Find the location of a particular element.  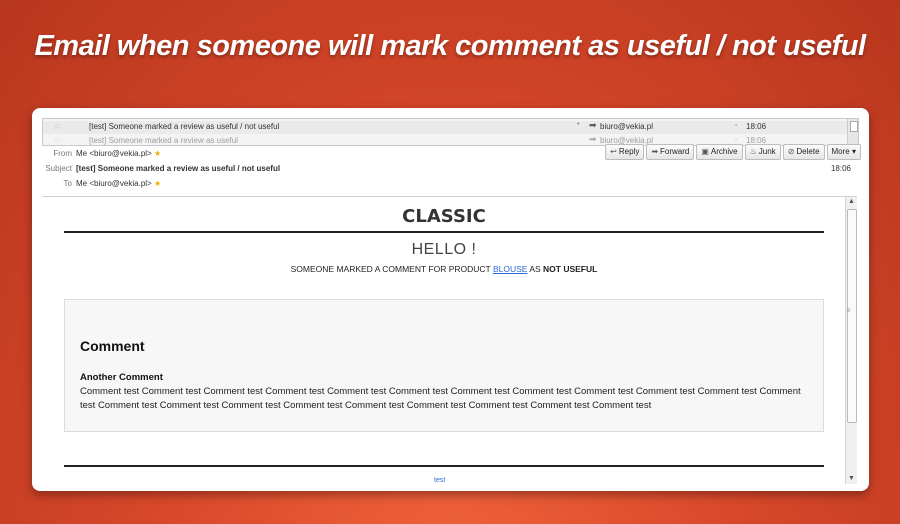

forward-icon: ➡ is located at coordinates (655, 151).